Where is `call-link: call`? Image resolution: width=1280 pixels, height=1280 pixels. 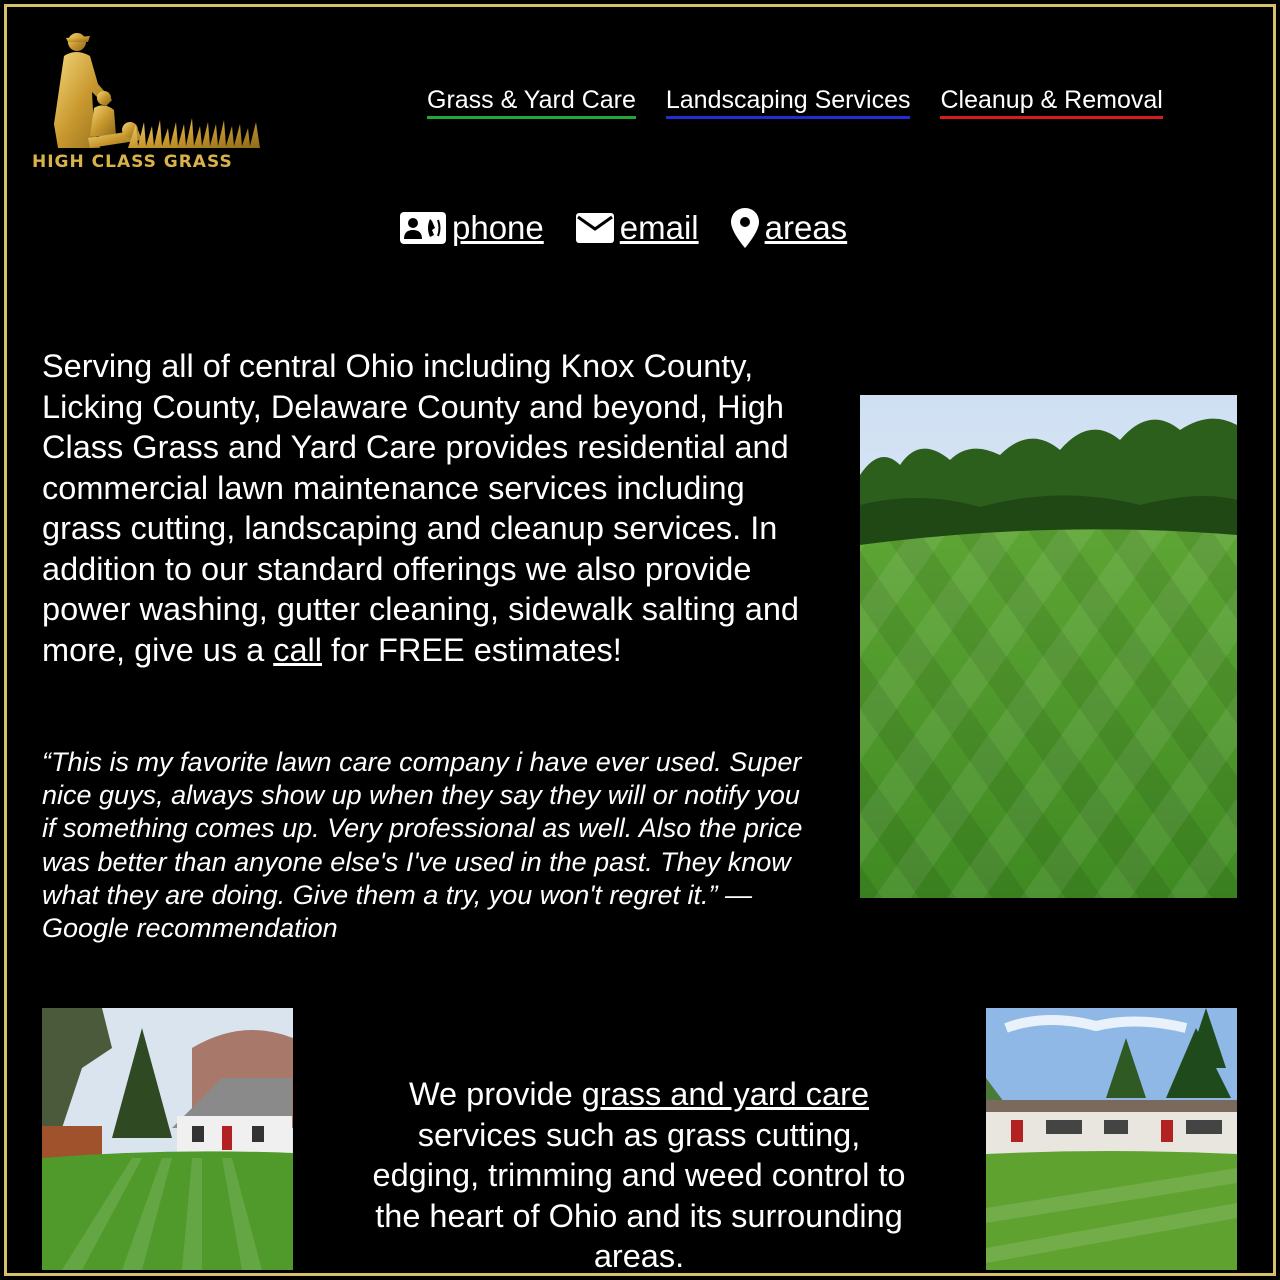
call-link: call is located at coordinates (297, 650).